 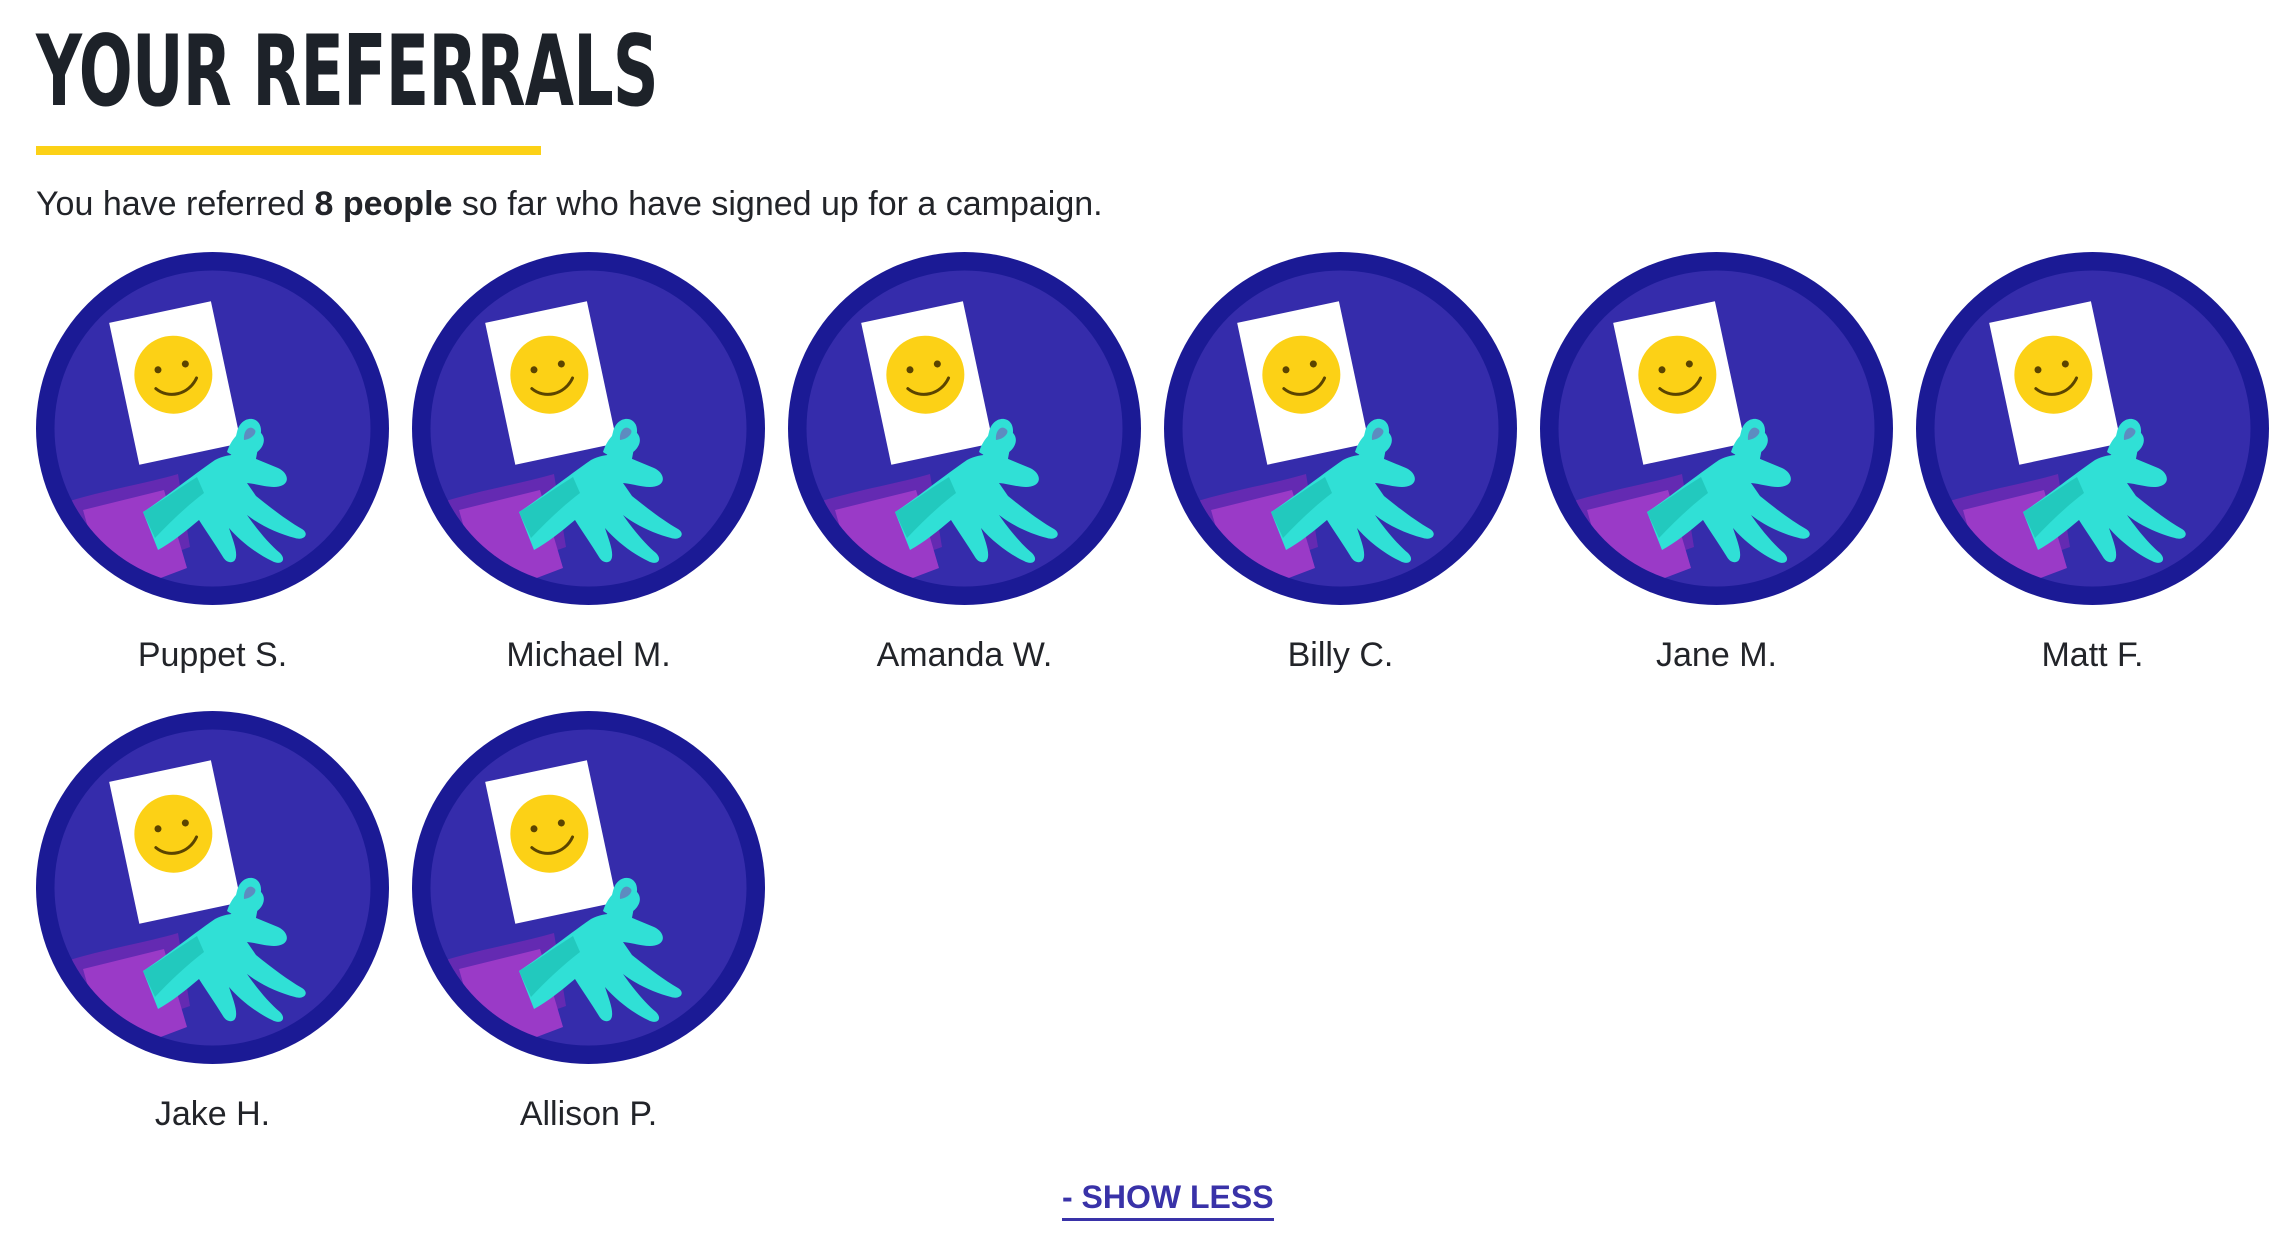 I want to click on referral-name: Billy C., so click(x=1340, y=655).